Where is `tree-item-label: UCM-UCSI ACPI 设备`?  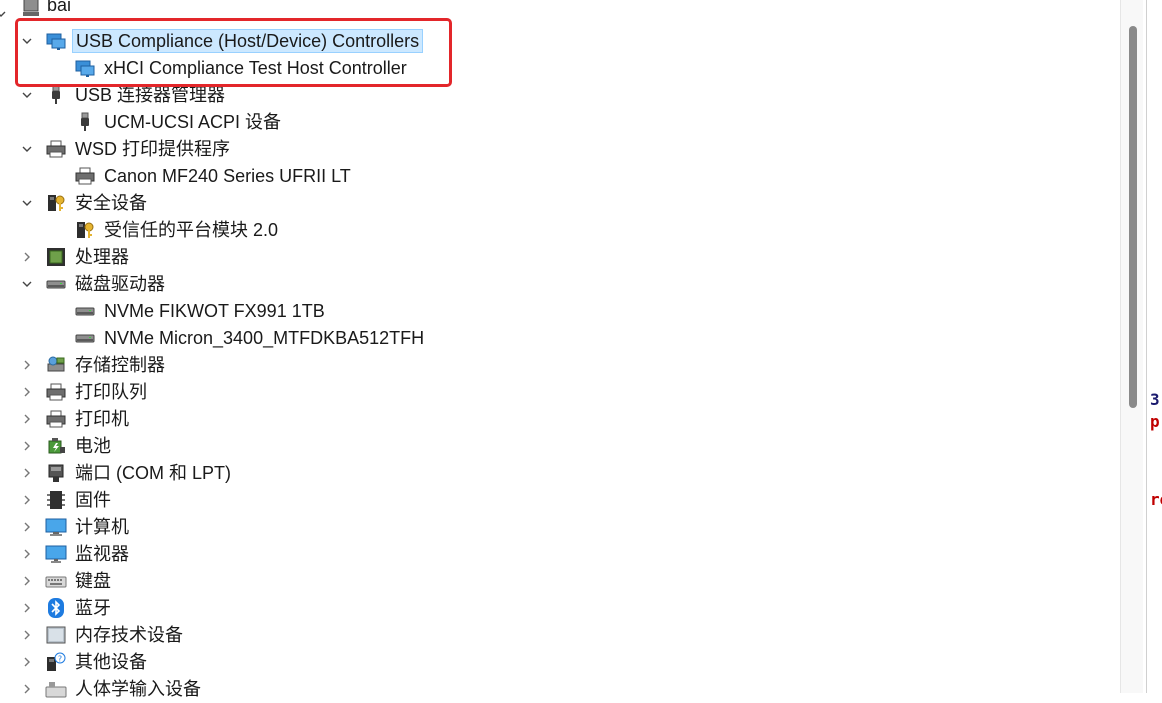 tree-item-label: UCM-UCSI ACPI 设备 is located at coordinates (193, 122).